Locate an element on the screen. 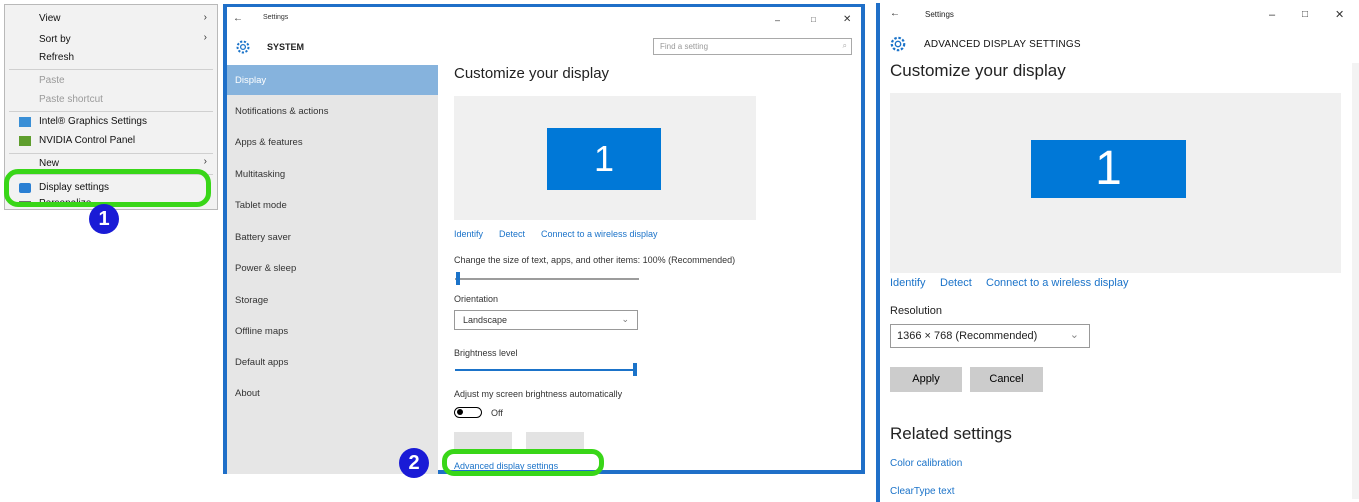 The image size is (1359, 502). brightness-label: Brightness level is located at coordinates (486, 353).